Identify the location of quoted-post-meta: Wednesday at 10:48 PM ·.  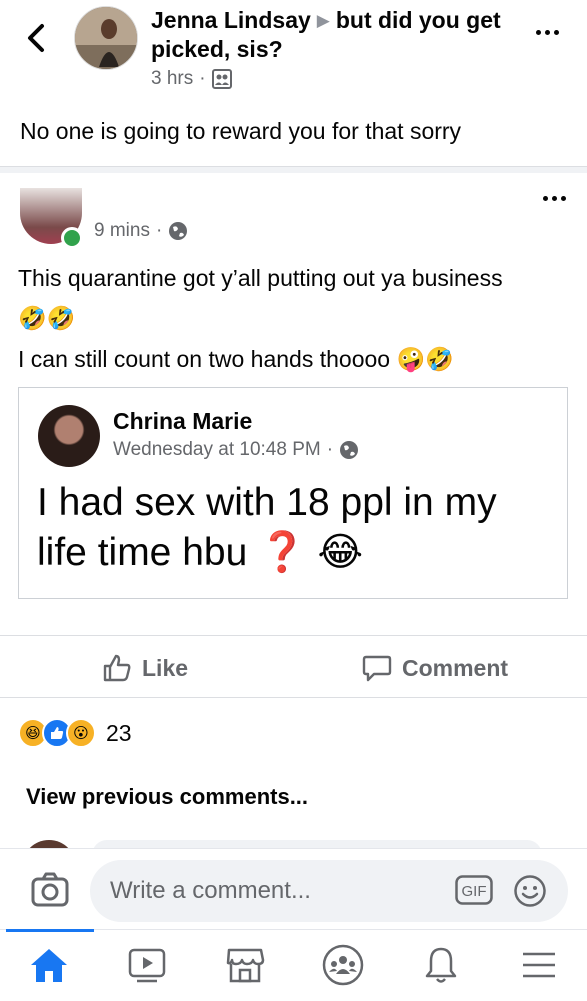
(236, 450).